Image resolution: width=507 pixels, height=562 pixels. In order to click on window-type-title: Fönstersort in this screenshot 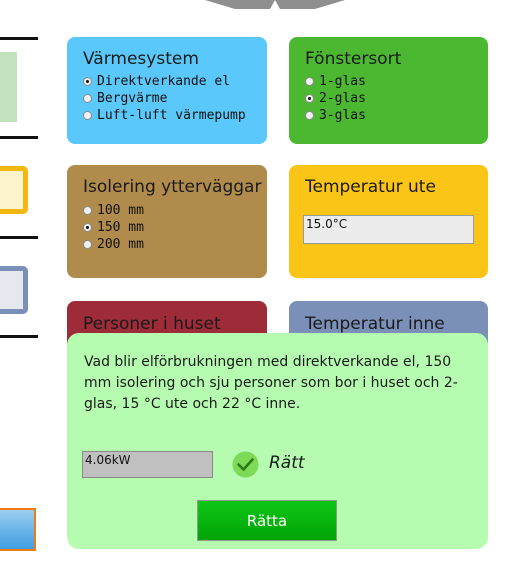, I will do `click(353, 59)`.